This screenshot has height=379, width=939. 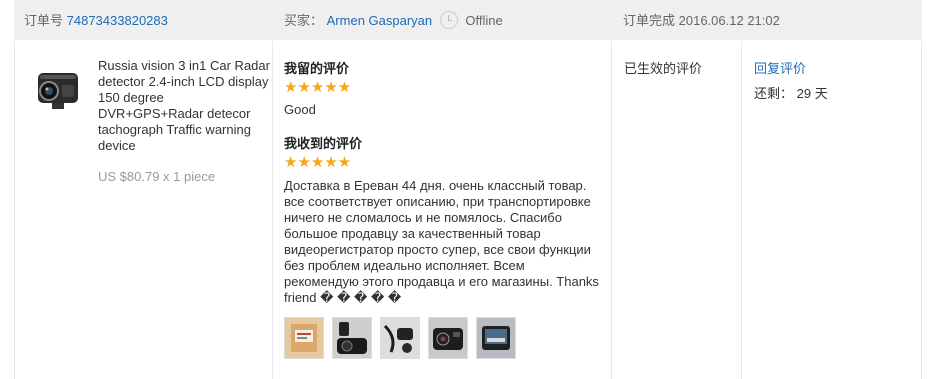 What do you see at coordinates (318, 162) in the screenshot?
I see `received-feedback-stars: ★★★★★` at bounding box center [318, 162].